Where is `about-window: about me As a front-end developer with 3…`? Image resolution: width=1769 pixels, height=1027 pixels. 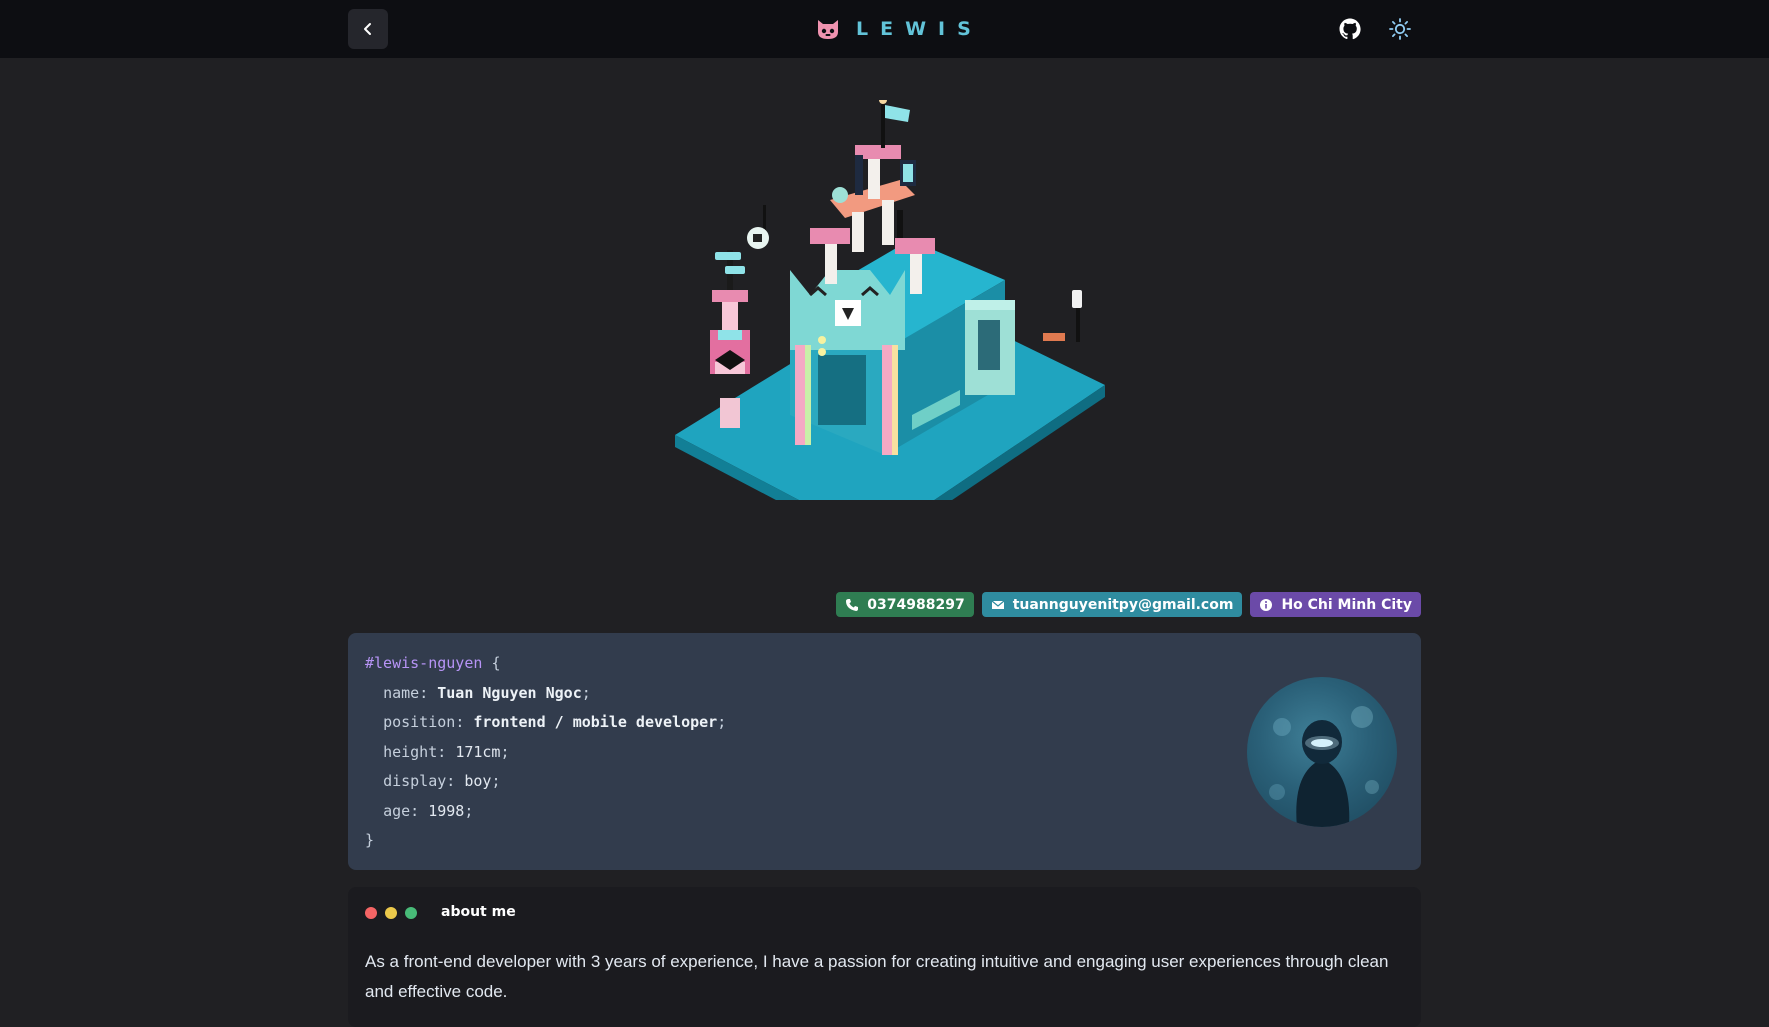 about-window: about me As a front-end developer with 3… is located at coordinates (884, 957).